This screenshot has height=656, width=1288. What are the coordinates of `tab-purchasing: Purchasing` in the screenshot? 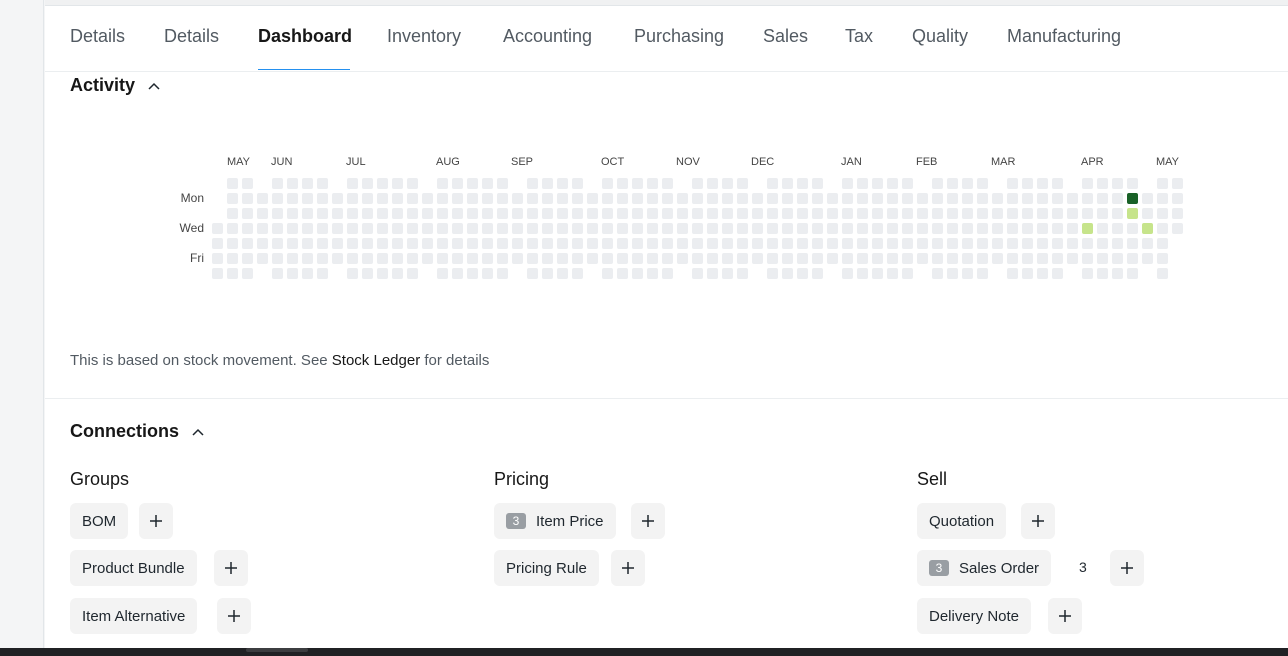 It's located at (679, 36).